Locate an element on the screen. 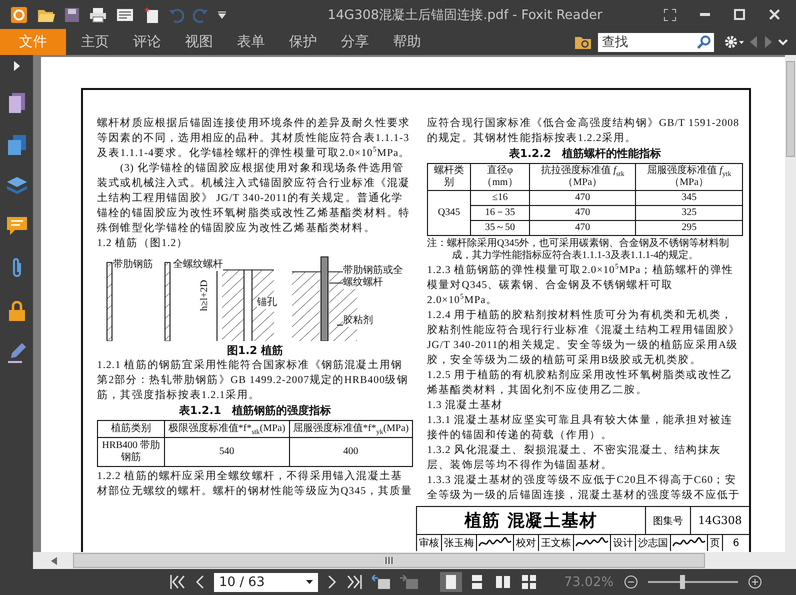  menu-tab: 视图 is located at coordinates (199, 42).